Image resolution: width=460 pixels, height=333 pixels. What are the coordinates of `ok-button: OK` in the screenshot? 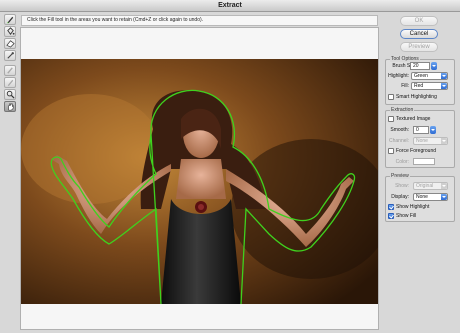 It's located at (419, 21).